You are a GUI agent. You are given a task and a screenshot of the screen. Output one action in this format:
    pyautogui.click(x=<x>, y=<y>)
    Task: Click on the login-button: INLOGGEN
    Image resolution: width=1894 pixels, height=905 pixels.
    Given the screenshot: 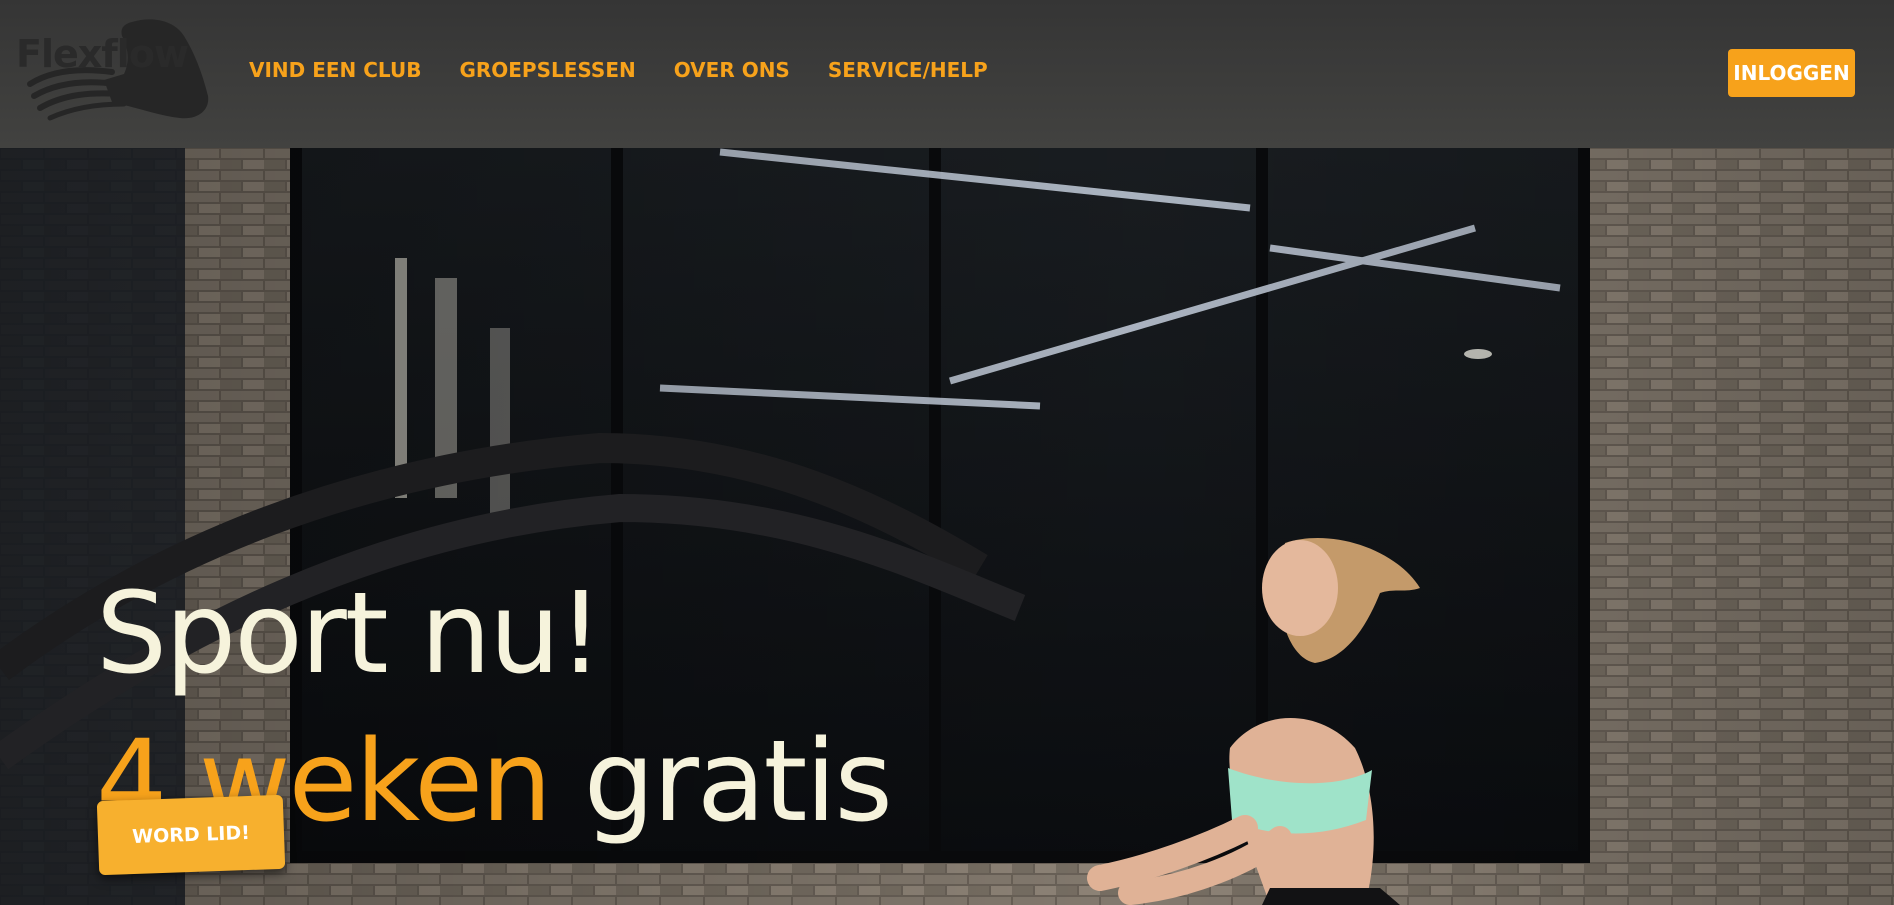 What is the action you would take?
    pyautogui.click(x=1791, y=73)
    